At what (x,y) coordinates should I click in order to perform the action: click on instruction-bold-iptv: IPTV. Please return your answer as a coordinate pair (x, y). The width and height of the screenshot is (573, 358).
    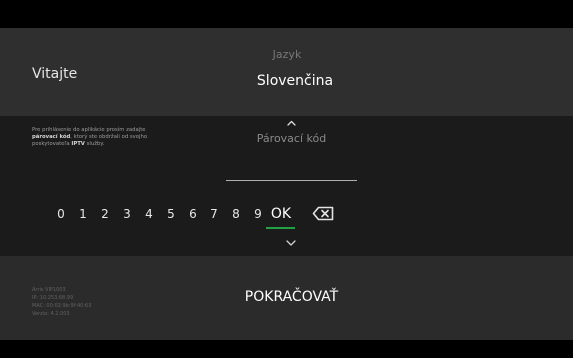
    Looking at the image, I should click on (78, 144).